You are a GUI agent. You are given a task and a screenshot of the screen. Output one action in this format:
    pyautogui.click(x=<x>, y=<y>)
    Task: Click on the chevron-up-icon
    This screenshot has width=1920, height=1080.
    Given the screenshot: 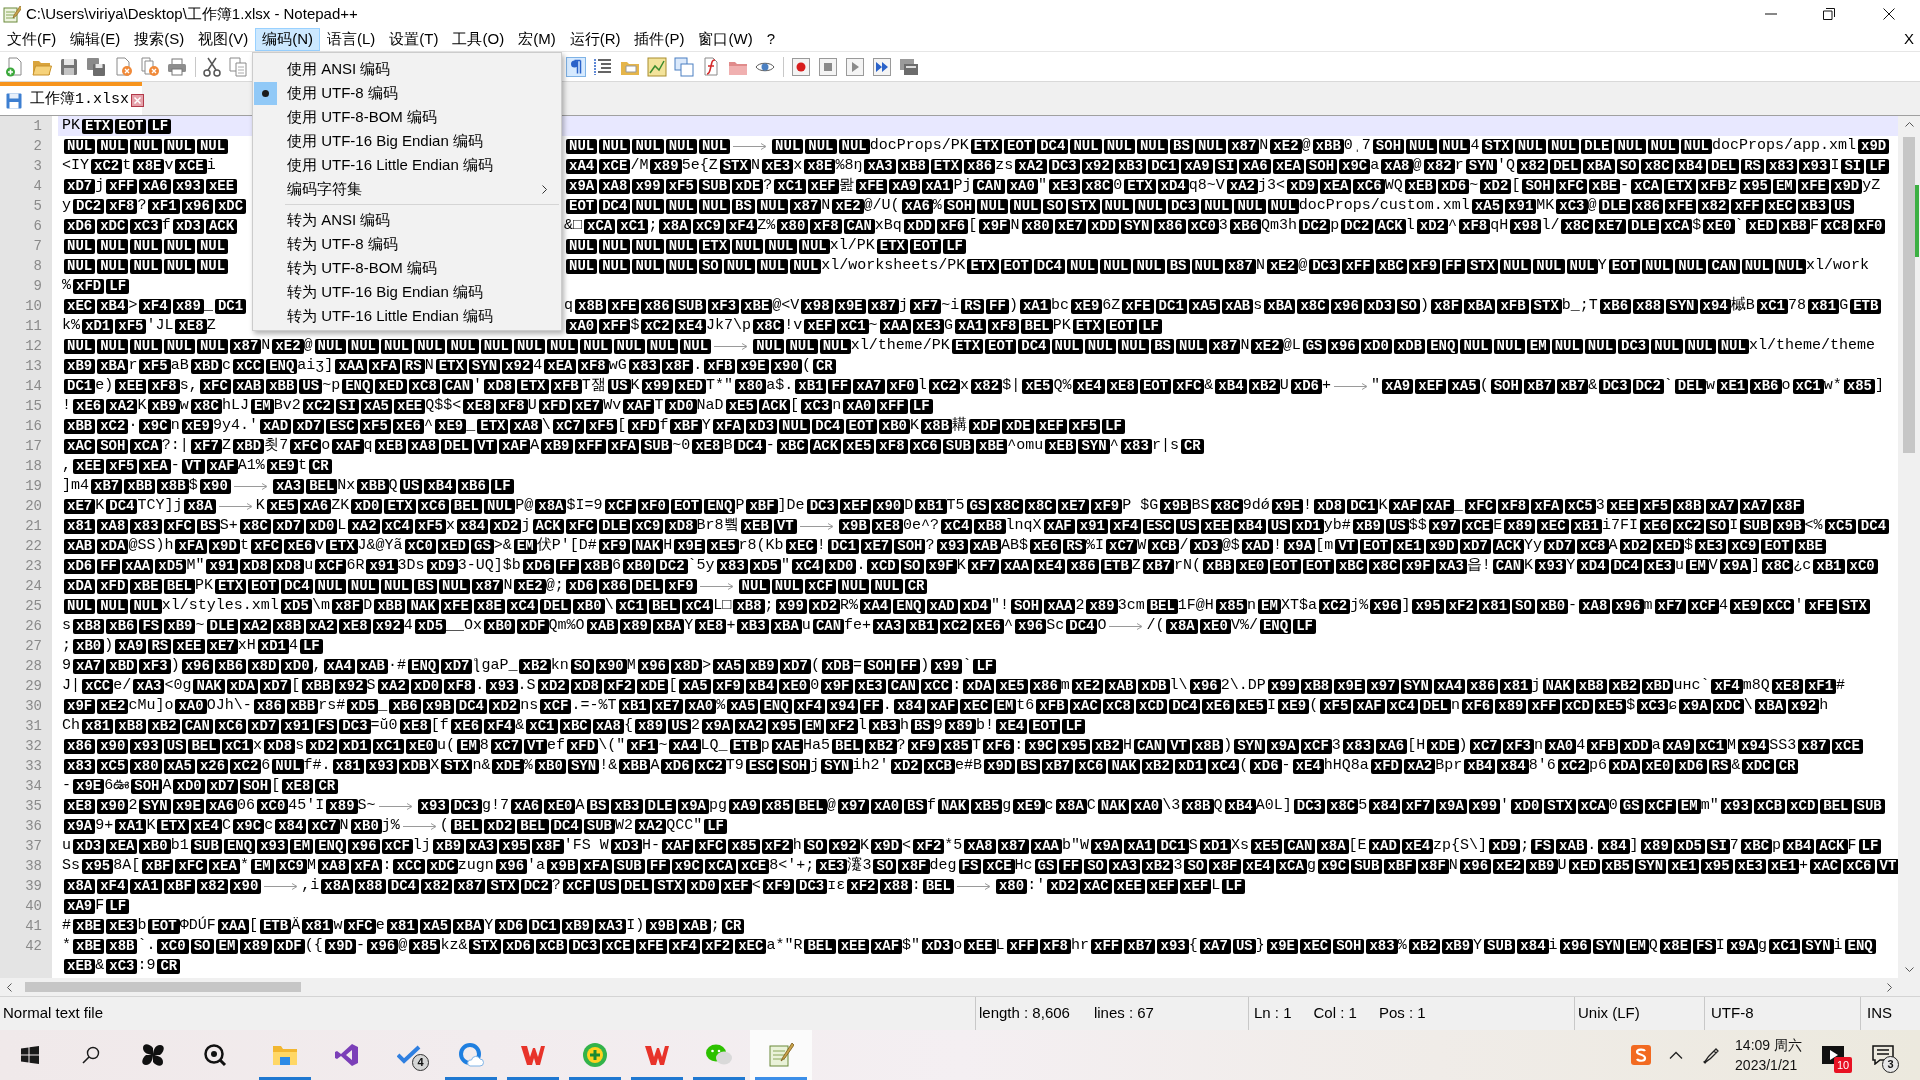 What is the action you would take?
    pyautogui.click(x=1676, y=1055)
    